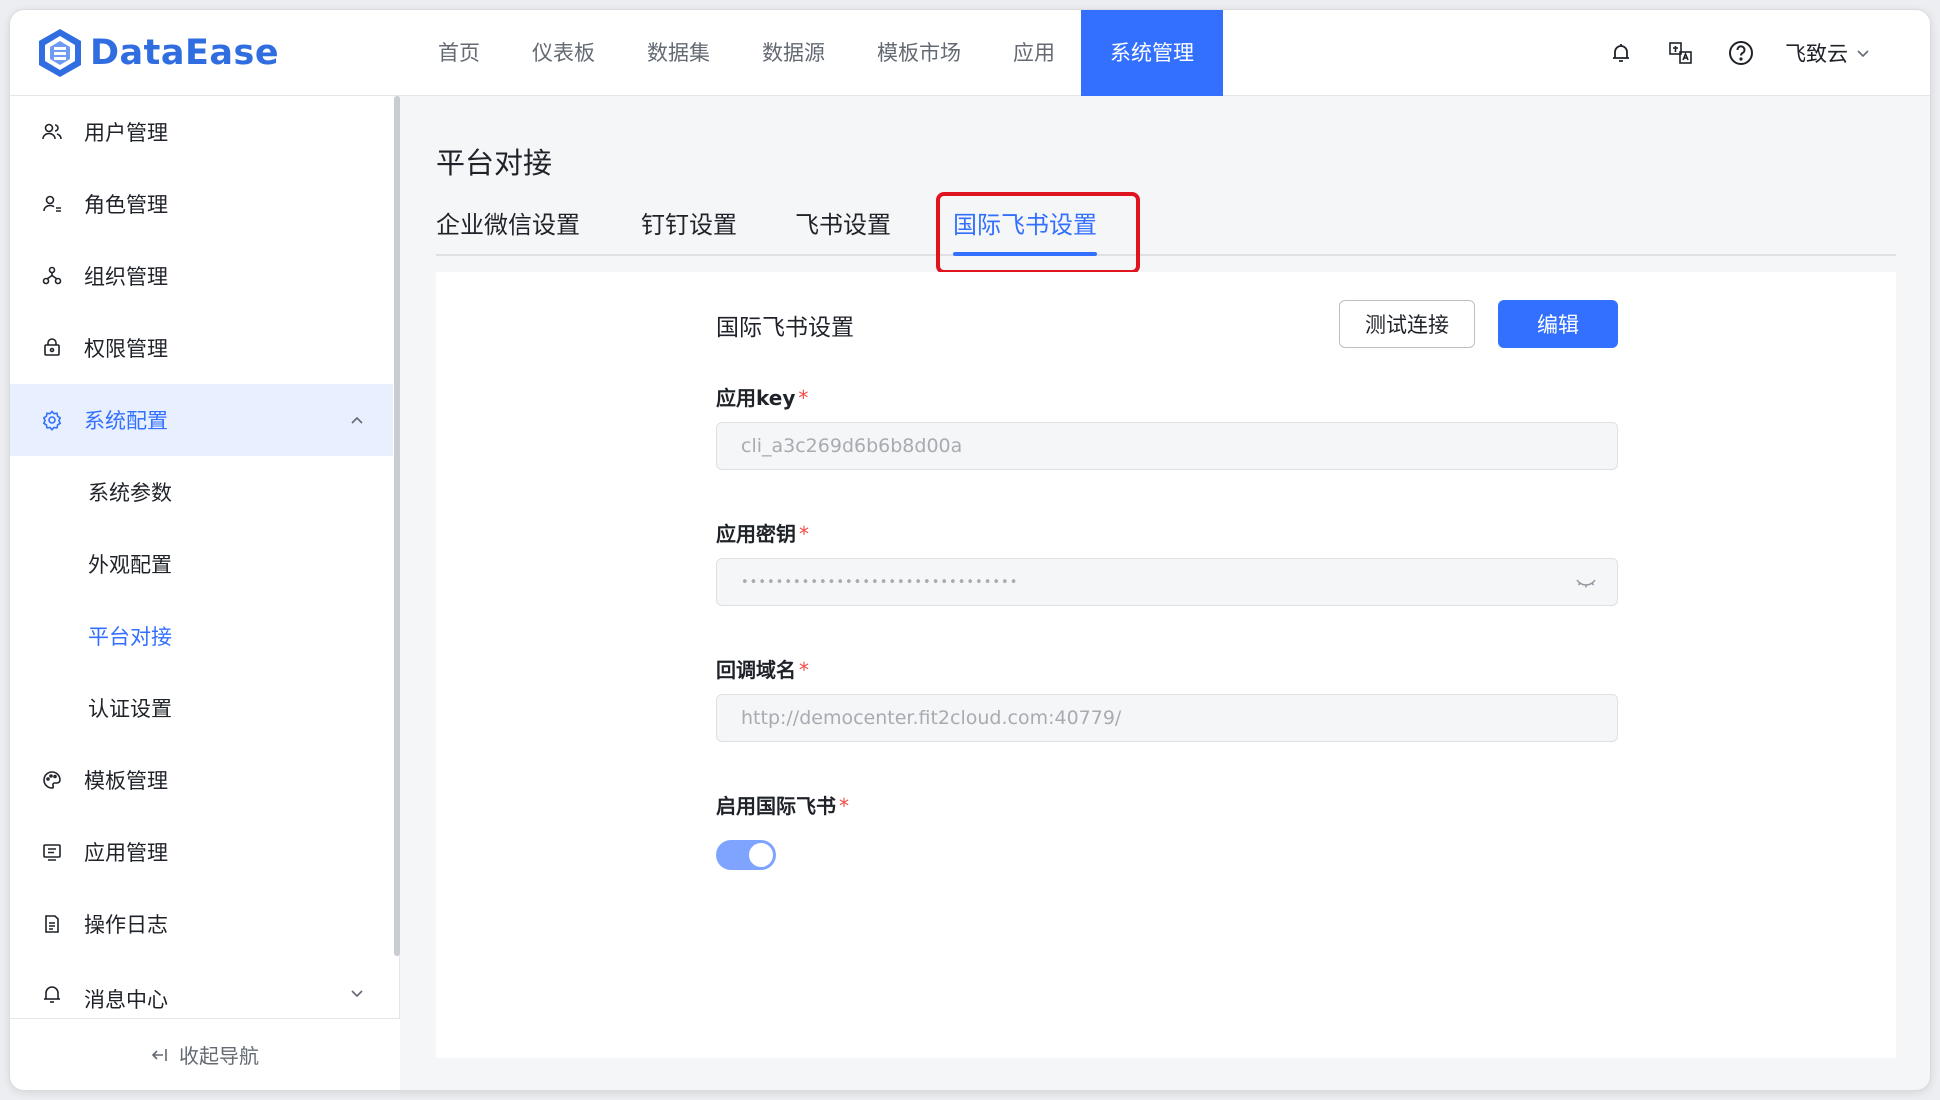 This screenshot has height=1100, width=1940. Describe the element at coordinates (1816, 54) in the screenshot. I see `user-name: 飞致云` at that location.